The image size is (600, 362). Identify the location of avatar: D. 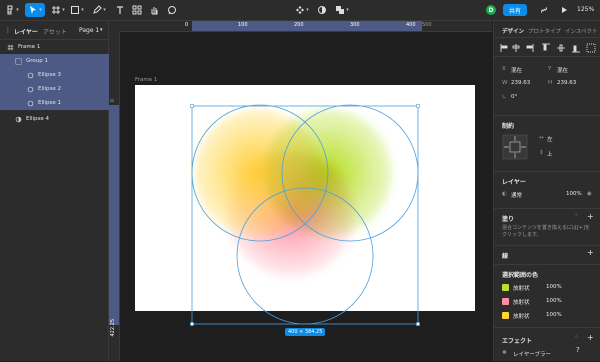
(491, 10).